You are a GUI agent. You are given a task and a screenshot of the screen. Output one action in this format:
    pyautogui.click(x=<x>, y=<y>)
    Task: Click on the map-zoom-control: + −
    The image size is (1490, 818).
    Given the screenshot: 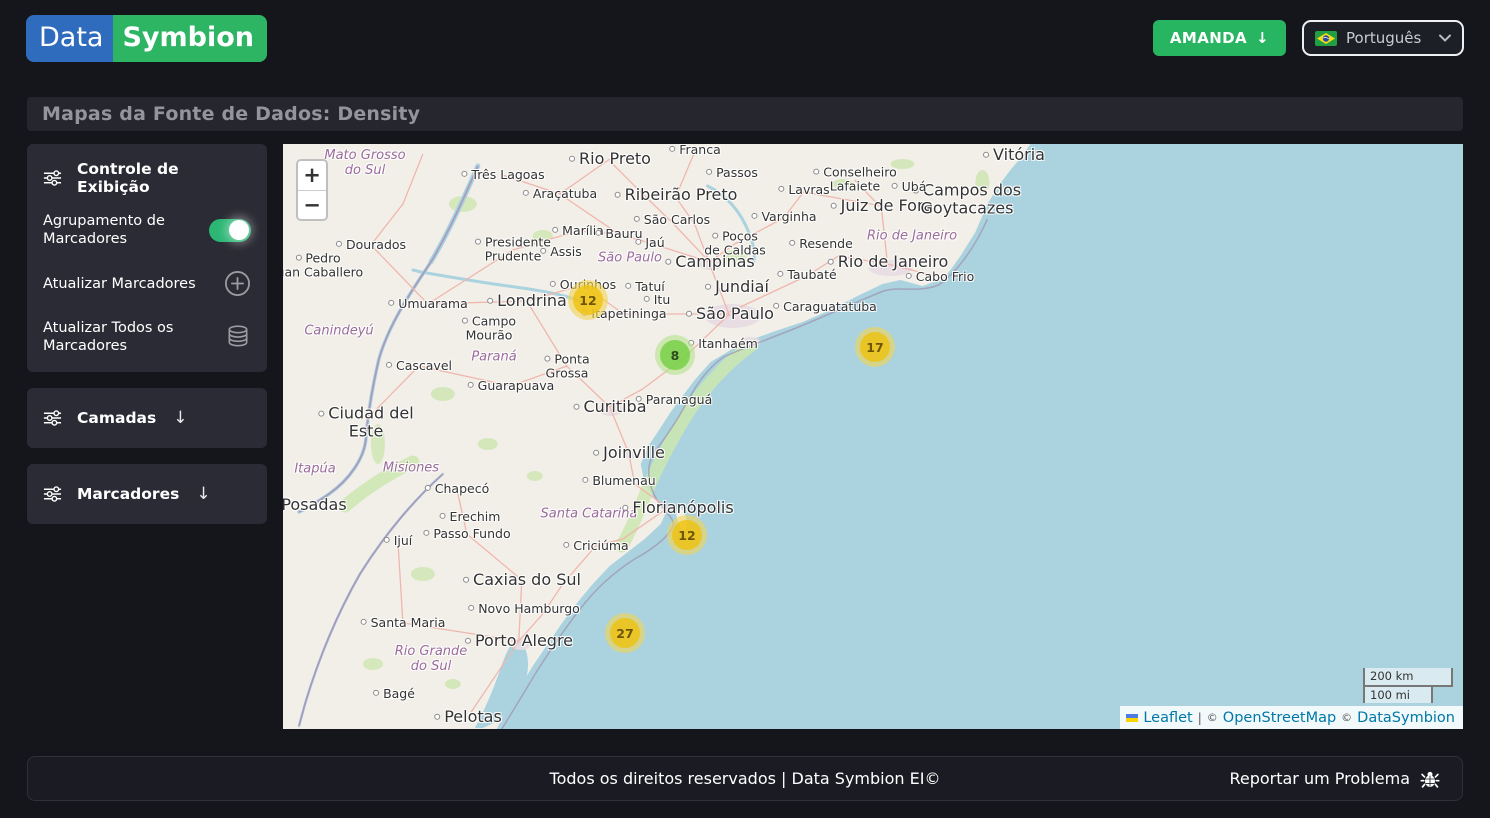 What is the action you would take?
    pyautogui.click(x=312, y=190)
    